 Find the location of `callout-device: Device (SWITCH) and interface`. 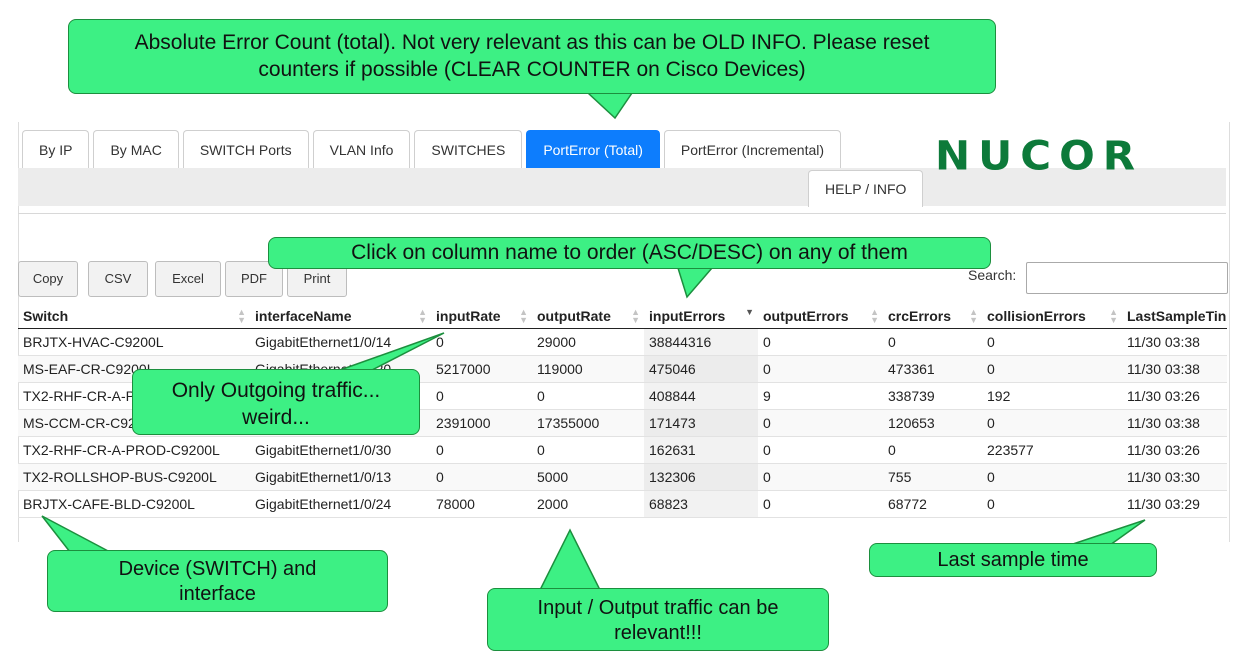

callout-device: Device (SWITCH) and interface is located at coordinates (217, 581).